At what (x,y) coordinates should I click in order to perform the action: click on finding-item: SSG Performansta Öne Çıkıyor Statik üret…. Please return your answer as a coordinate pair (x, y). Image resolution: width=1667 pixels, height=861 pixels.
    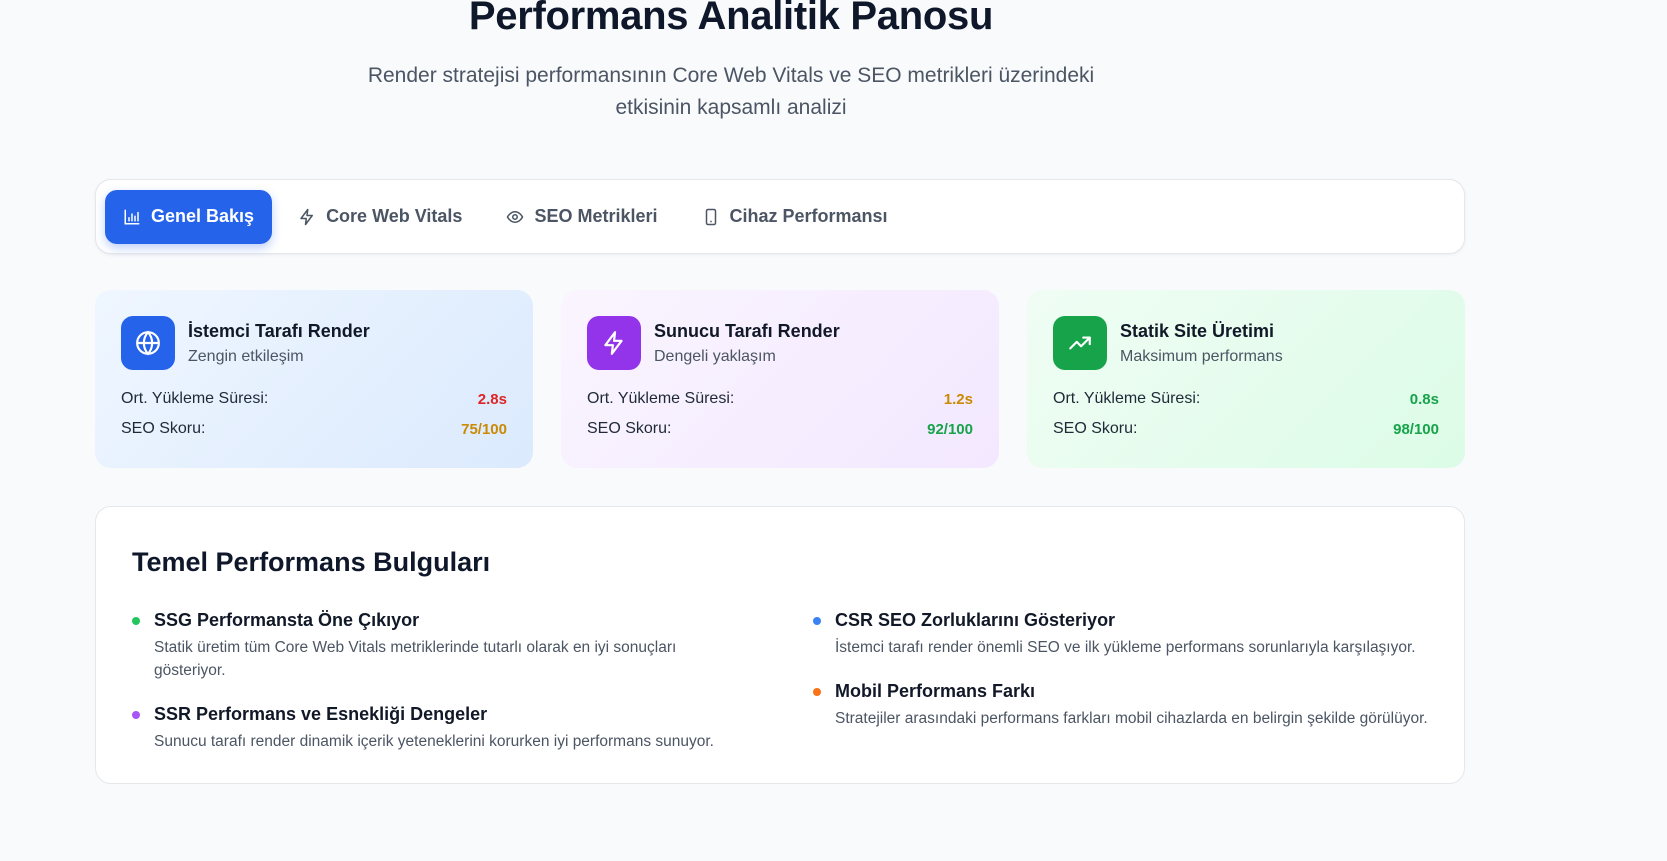
    Looking at the image, I should click on (439, 646).